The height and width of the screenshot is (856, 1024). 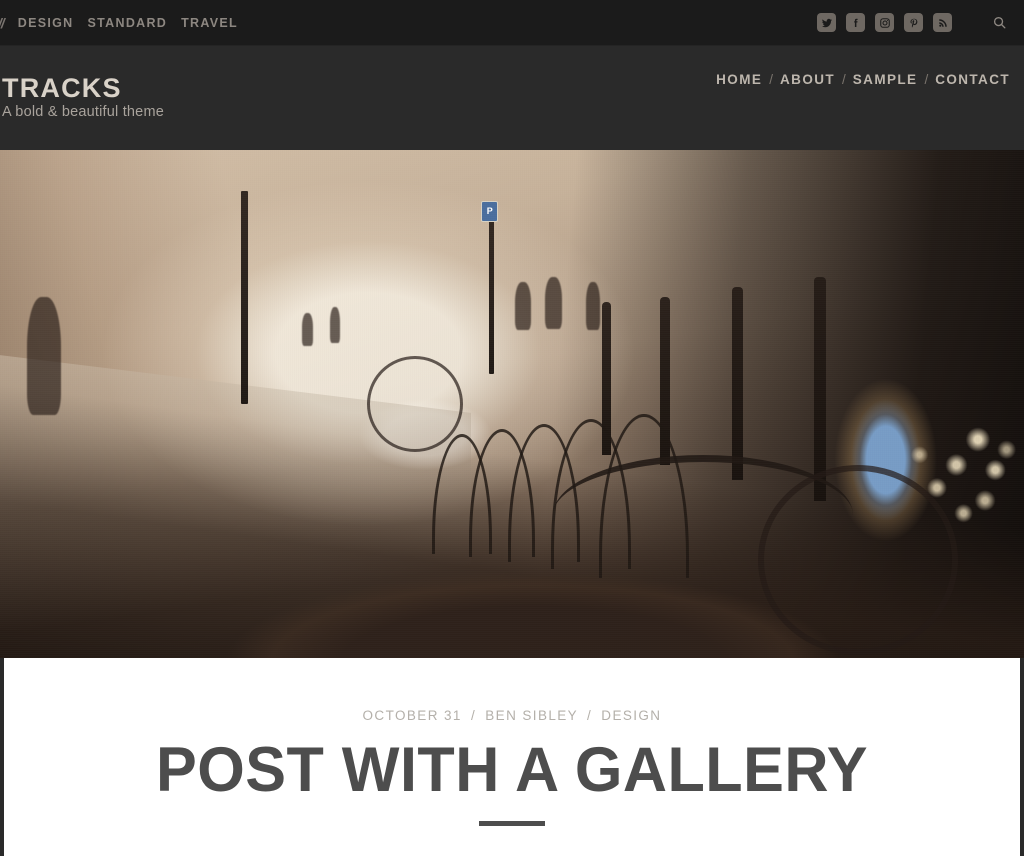 I want to click on site-title: TRACKS, so click(x=83, y=88).